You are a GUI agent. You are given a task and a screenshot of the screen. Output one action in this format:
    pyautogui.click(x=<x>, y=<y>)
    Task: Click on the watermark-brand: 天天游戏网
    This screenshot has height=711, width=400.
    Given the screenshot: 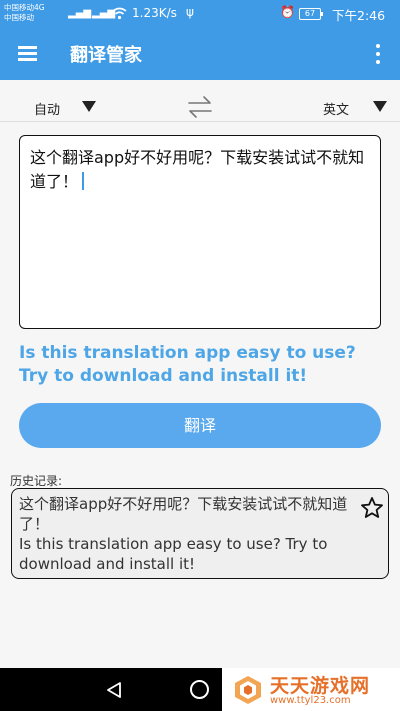 What is the action you would take?
    pyautogui.click(x=320, y=686)
    